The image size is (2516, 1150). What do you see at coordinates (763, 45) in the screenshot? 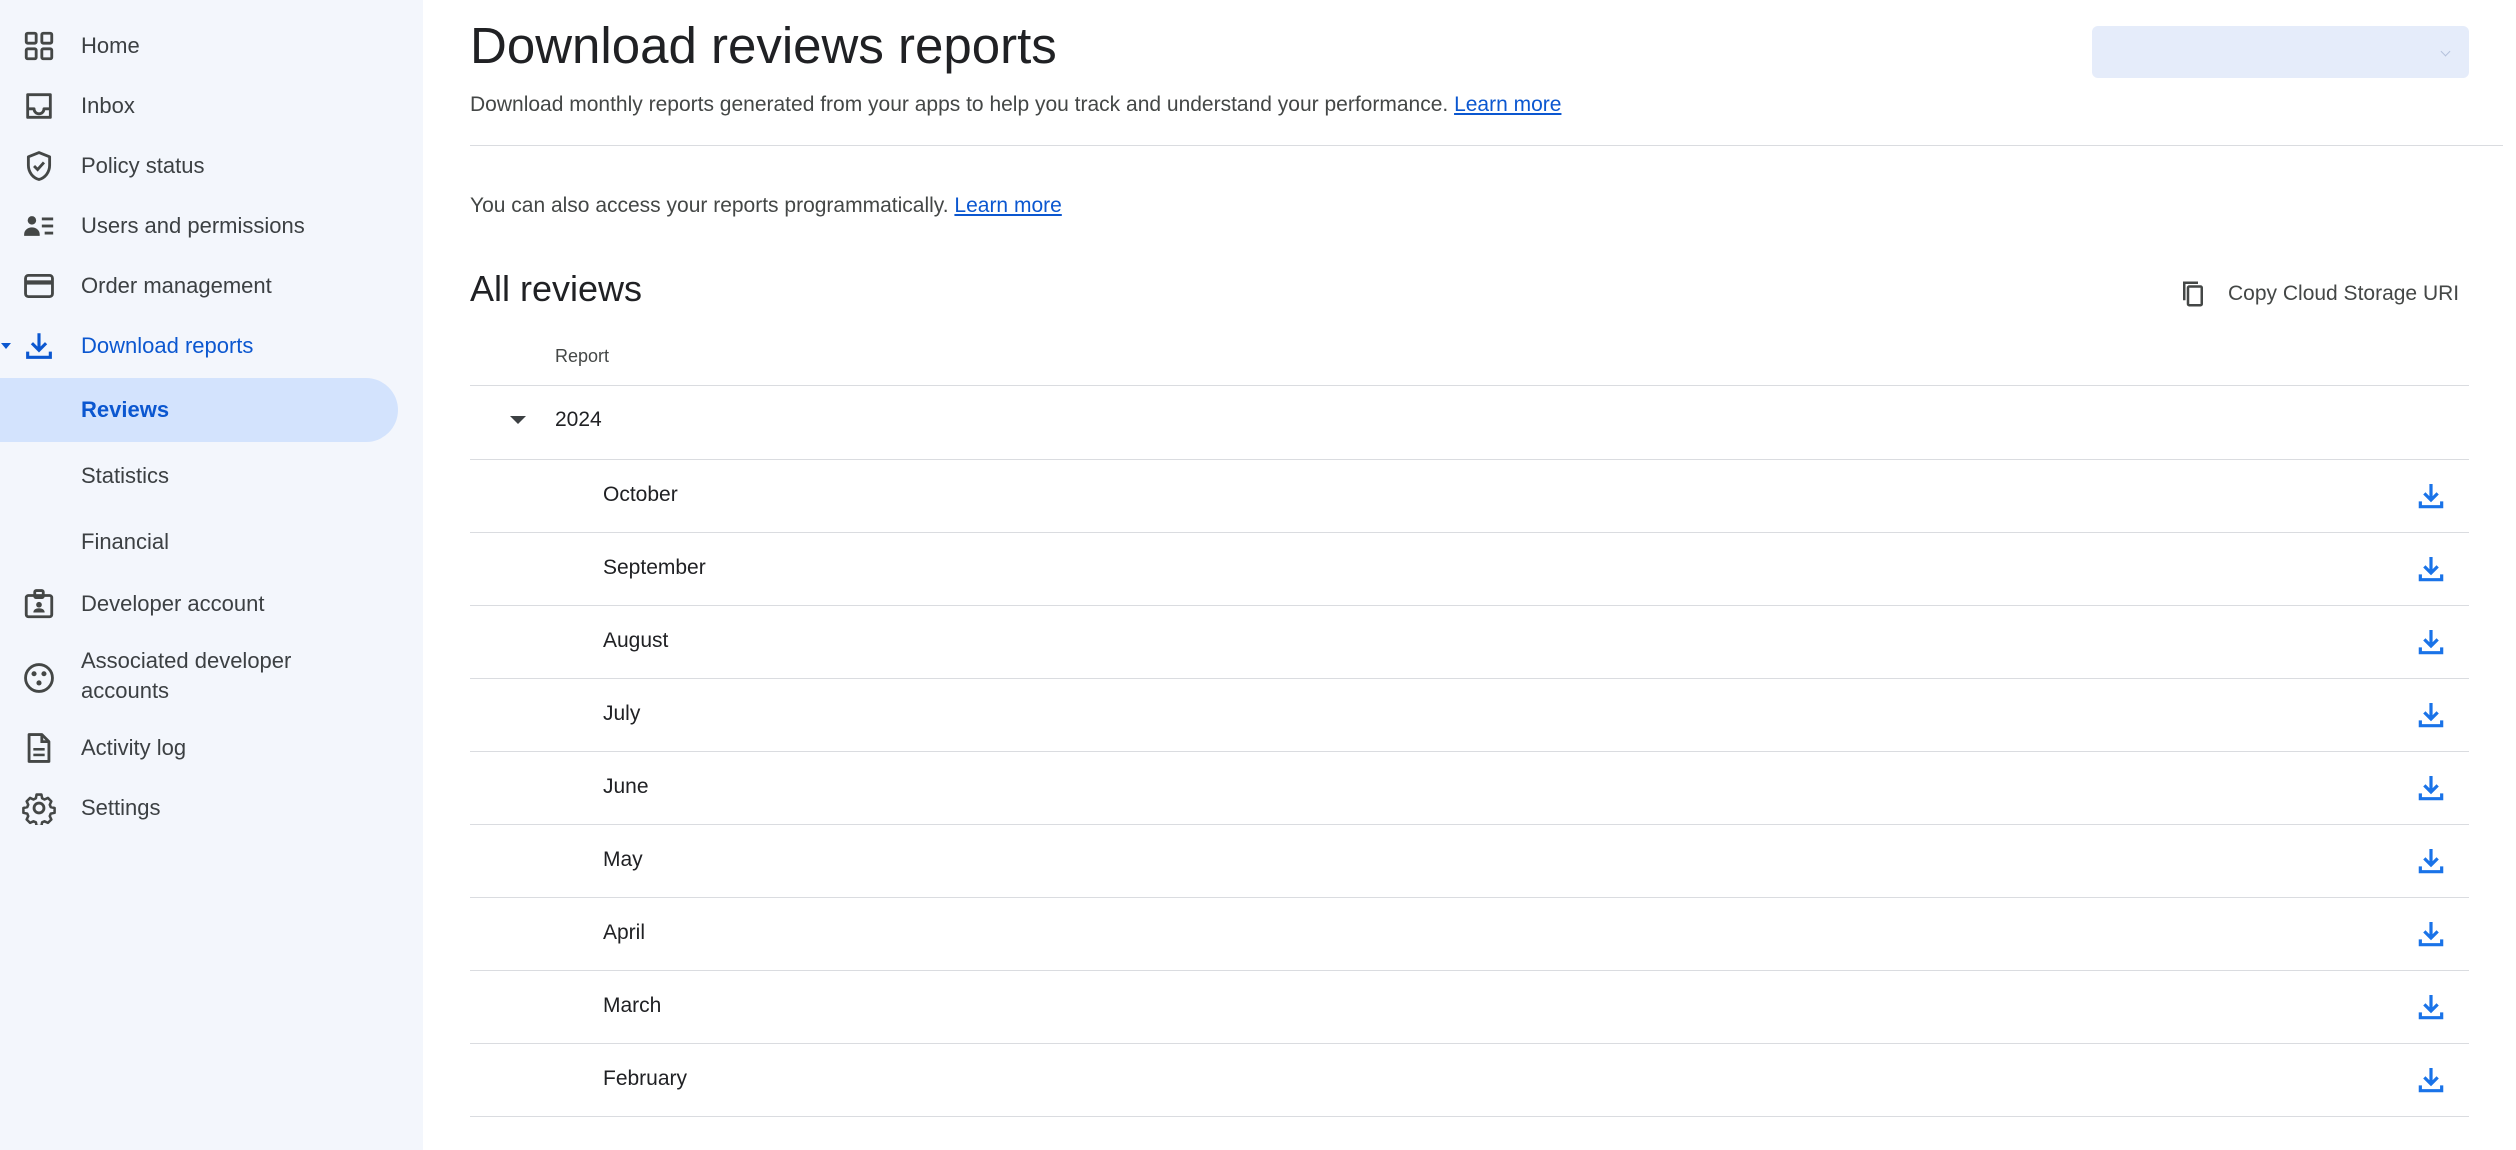
I see `page-title: Download reviews reports` at bounding box center [763, 45].